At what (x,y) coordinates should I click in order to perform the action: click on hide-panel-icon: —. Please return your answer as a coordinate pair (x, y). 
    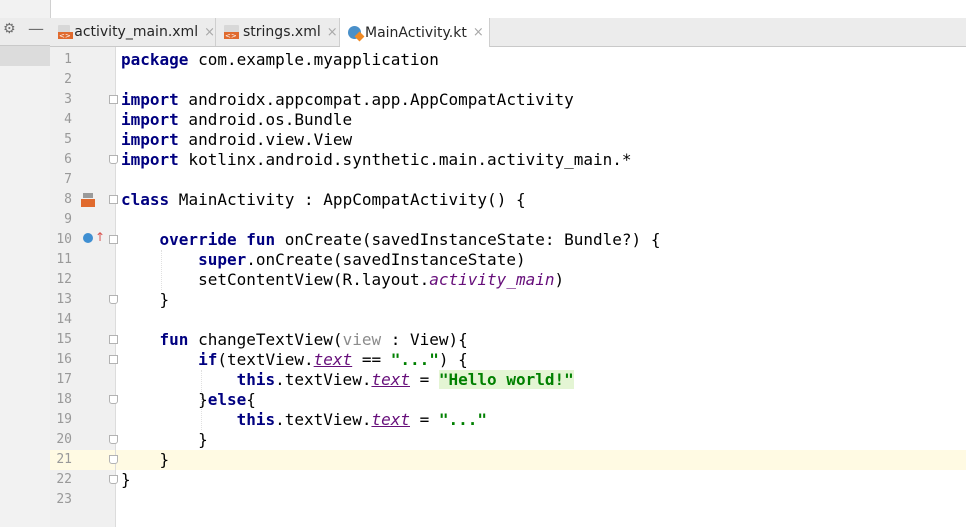
    Looking at the image, I should click on (36, 28).